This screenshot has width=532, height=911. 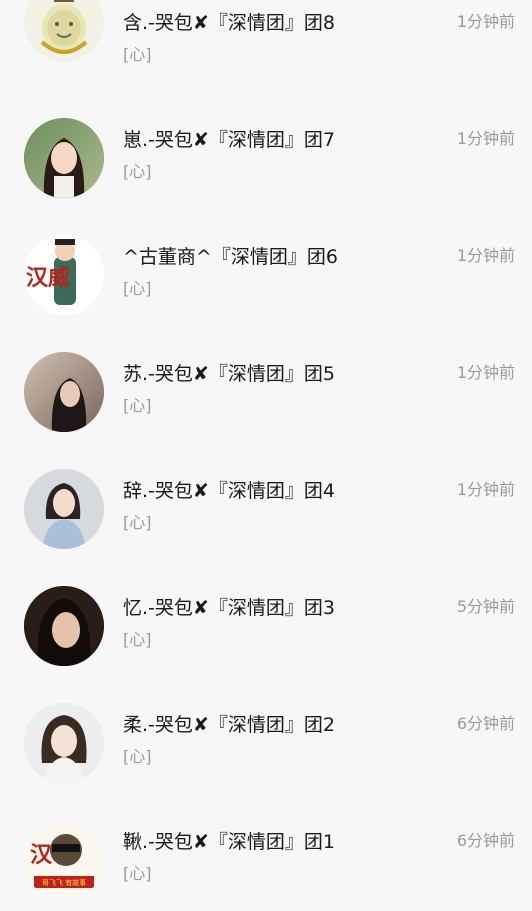 I want to click on conversation-name: 鞦.-哭包✘『深情团』团1, so click(x=229, y=842).